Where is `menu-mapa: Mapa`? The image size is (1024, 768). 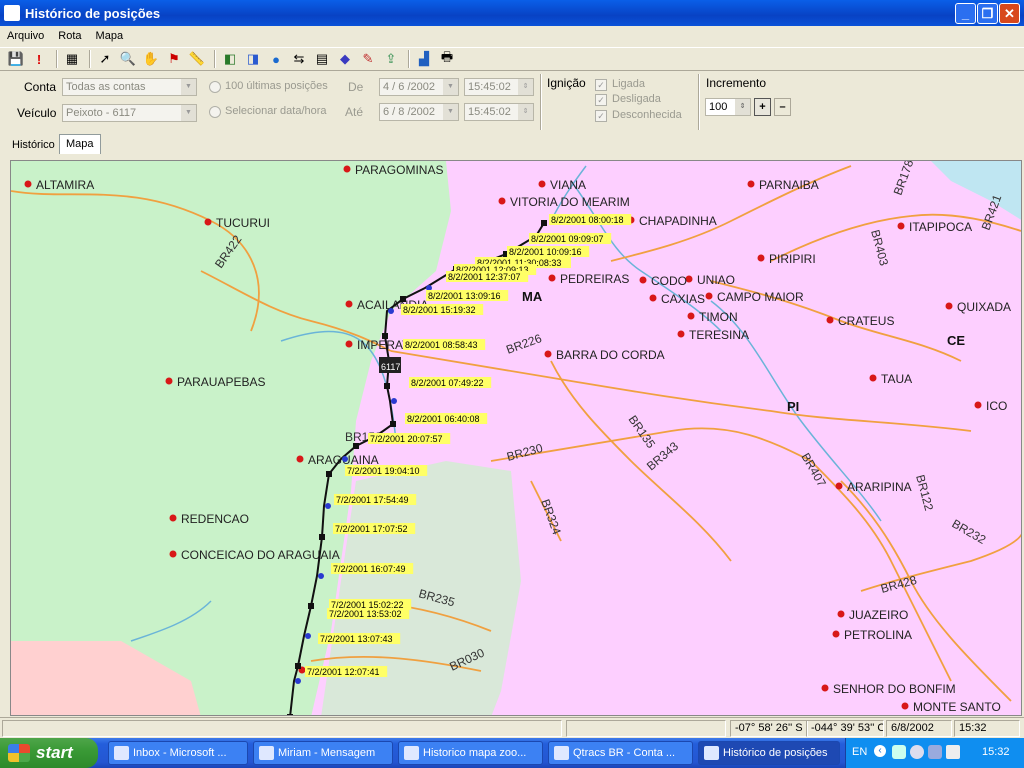 menu-mapa: Mapa is located at coordinates (110, 36).